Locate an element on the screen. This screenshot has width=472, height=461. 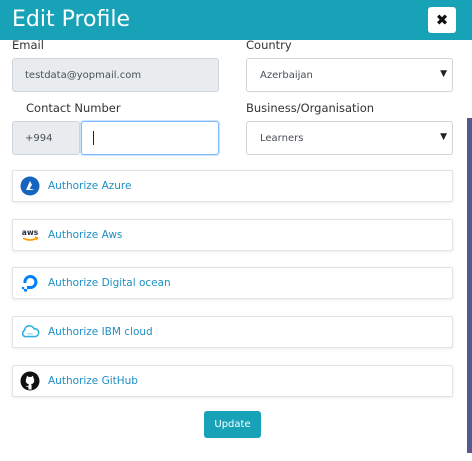
email-label: Email is located at coordinates (28, 45).